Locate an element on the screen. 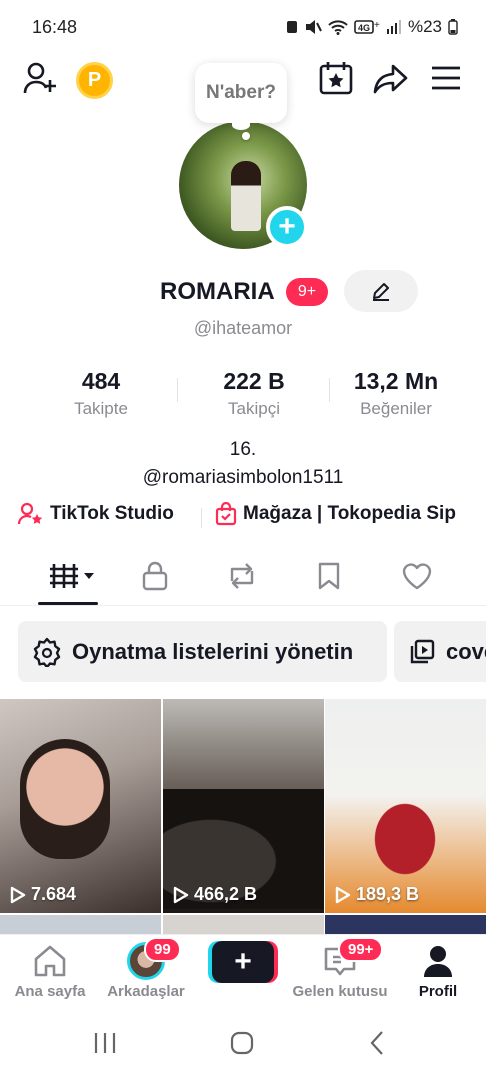 The width and height of the screenshot is (486, 1080). coin-button: P is located at coordinates (94, 80).